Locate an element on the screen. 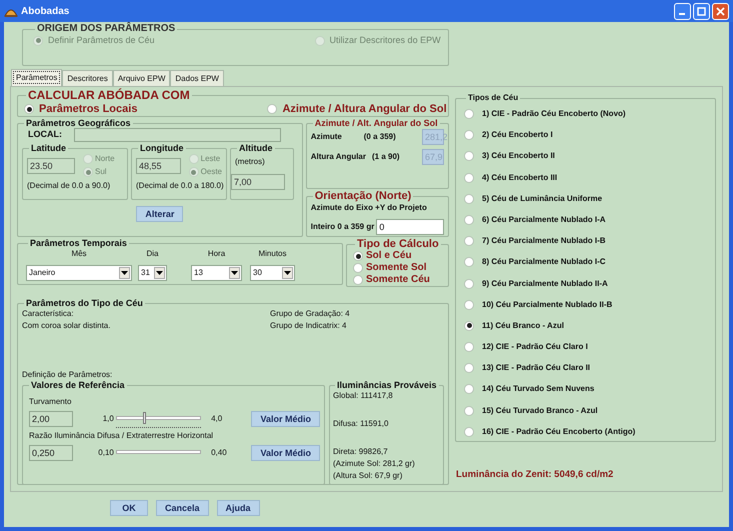 Image resolution: width=733 pixels, height=531 pixels. info-text: (Azimute Sol: 281,2 gr) is located at coordinates (374, 464).